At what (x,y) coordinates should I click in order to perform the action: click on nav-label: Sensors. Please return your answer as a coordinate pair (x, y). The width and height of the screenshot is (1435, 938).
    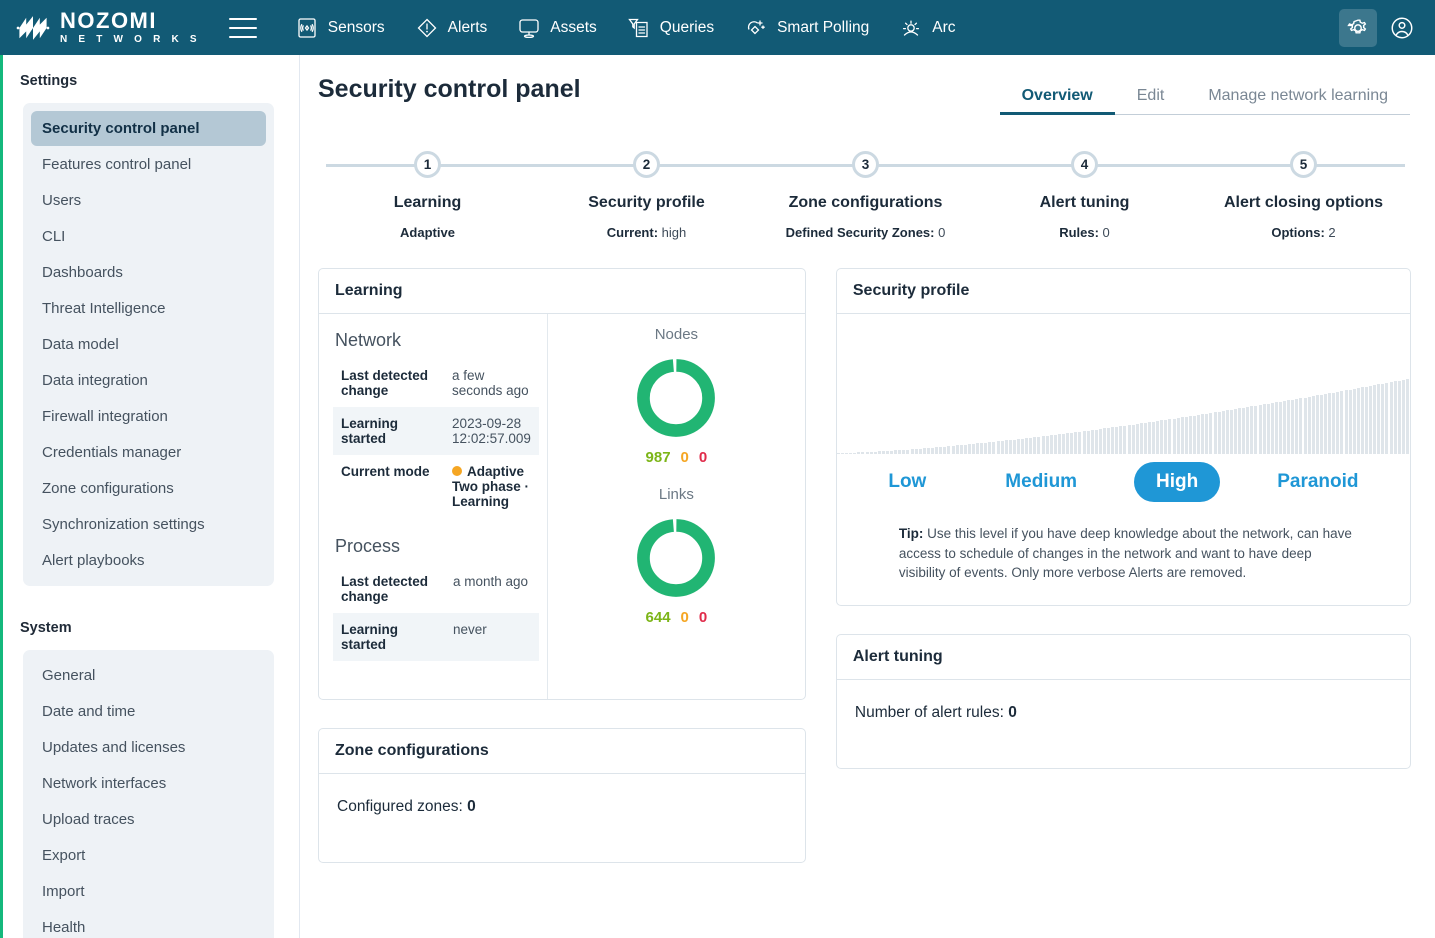
    Looking at the image, I should click on (356, 27).